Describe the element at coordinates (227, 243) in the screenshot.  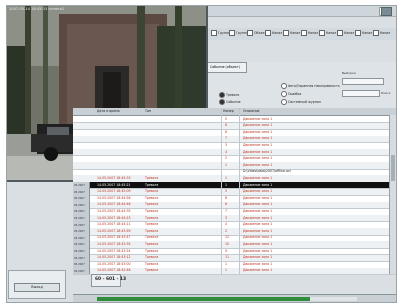
I see `cell-number: 10` at that location.